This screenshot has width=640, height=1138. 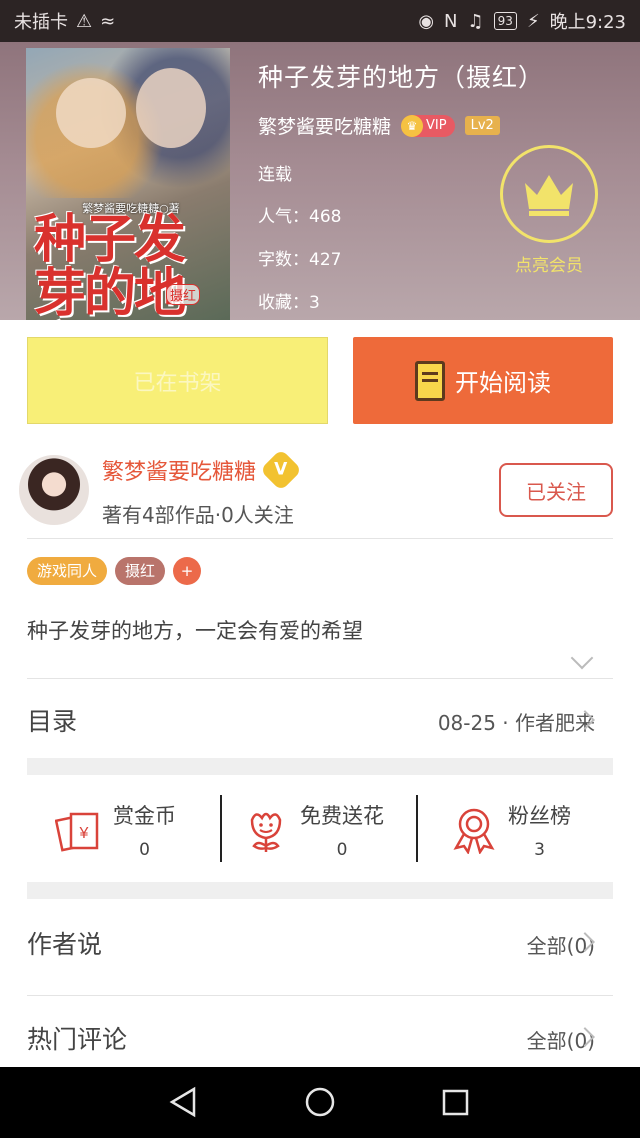 I want to click on book-description: 种子发芽的地方，一定会有爱的希望, so click(x=195, y=631).